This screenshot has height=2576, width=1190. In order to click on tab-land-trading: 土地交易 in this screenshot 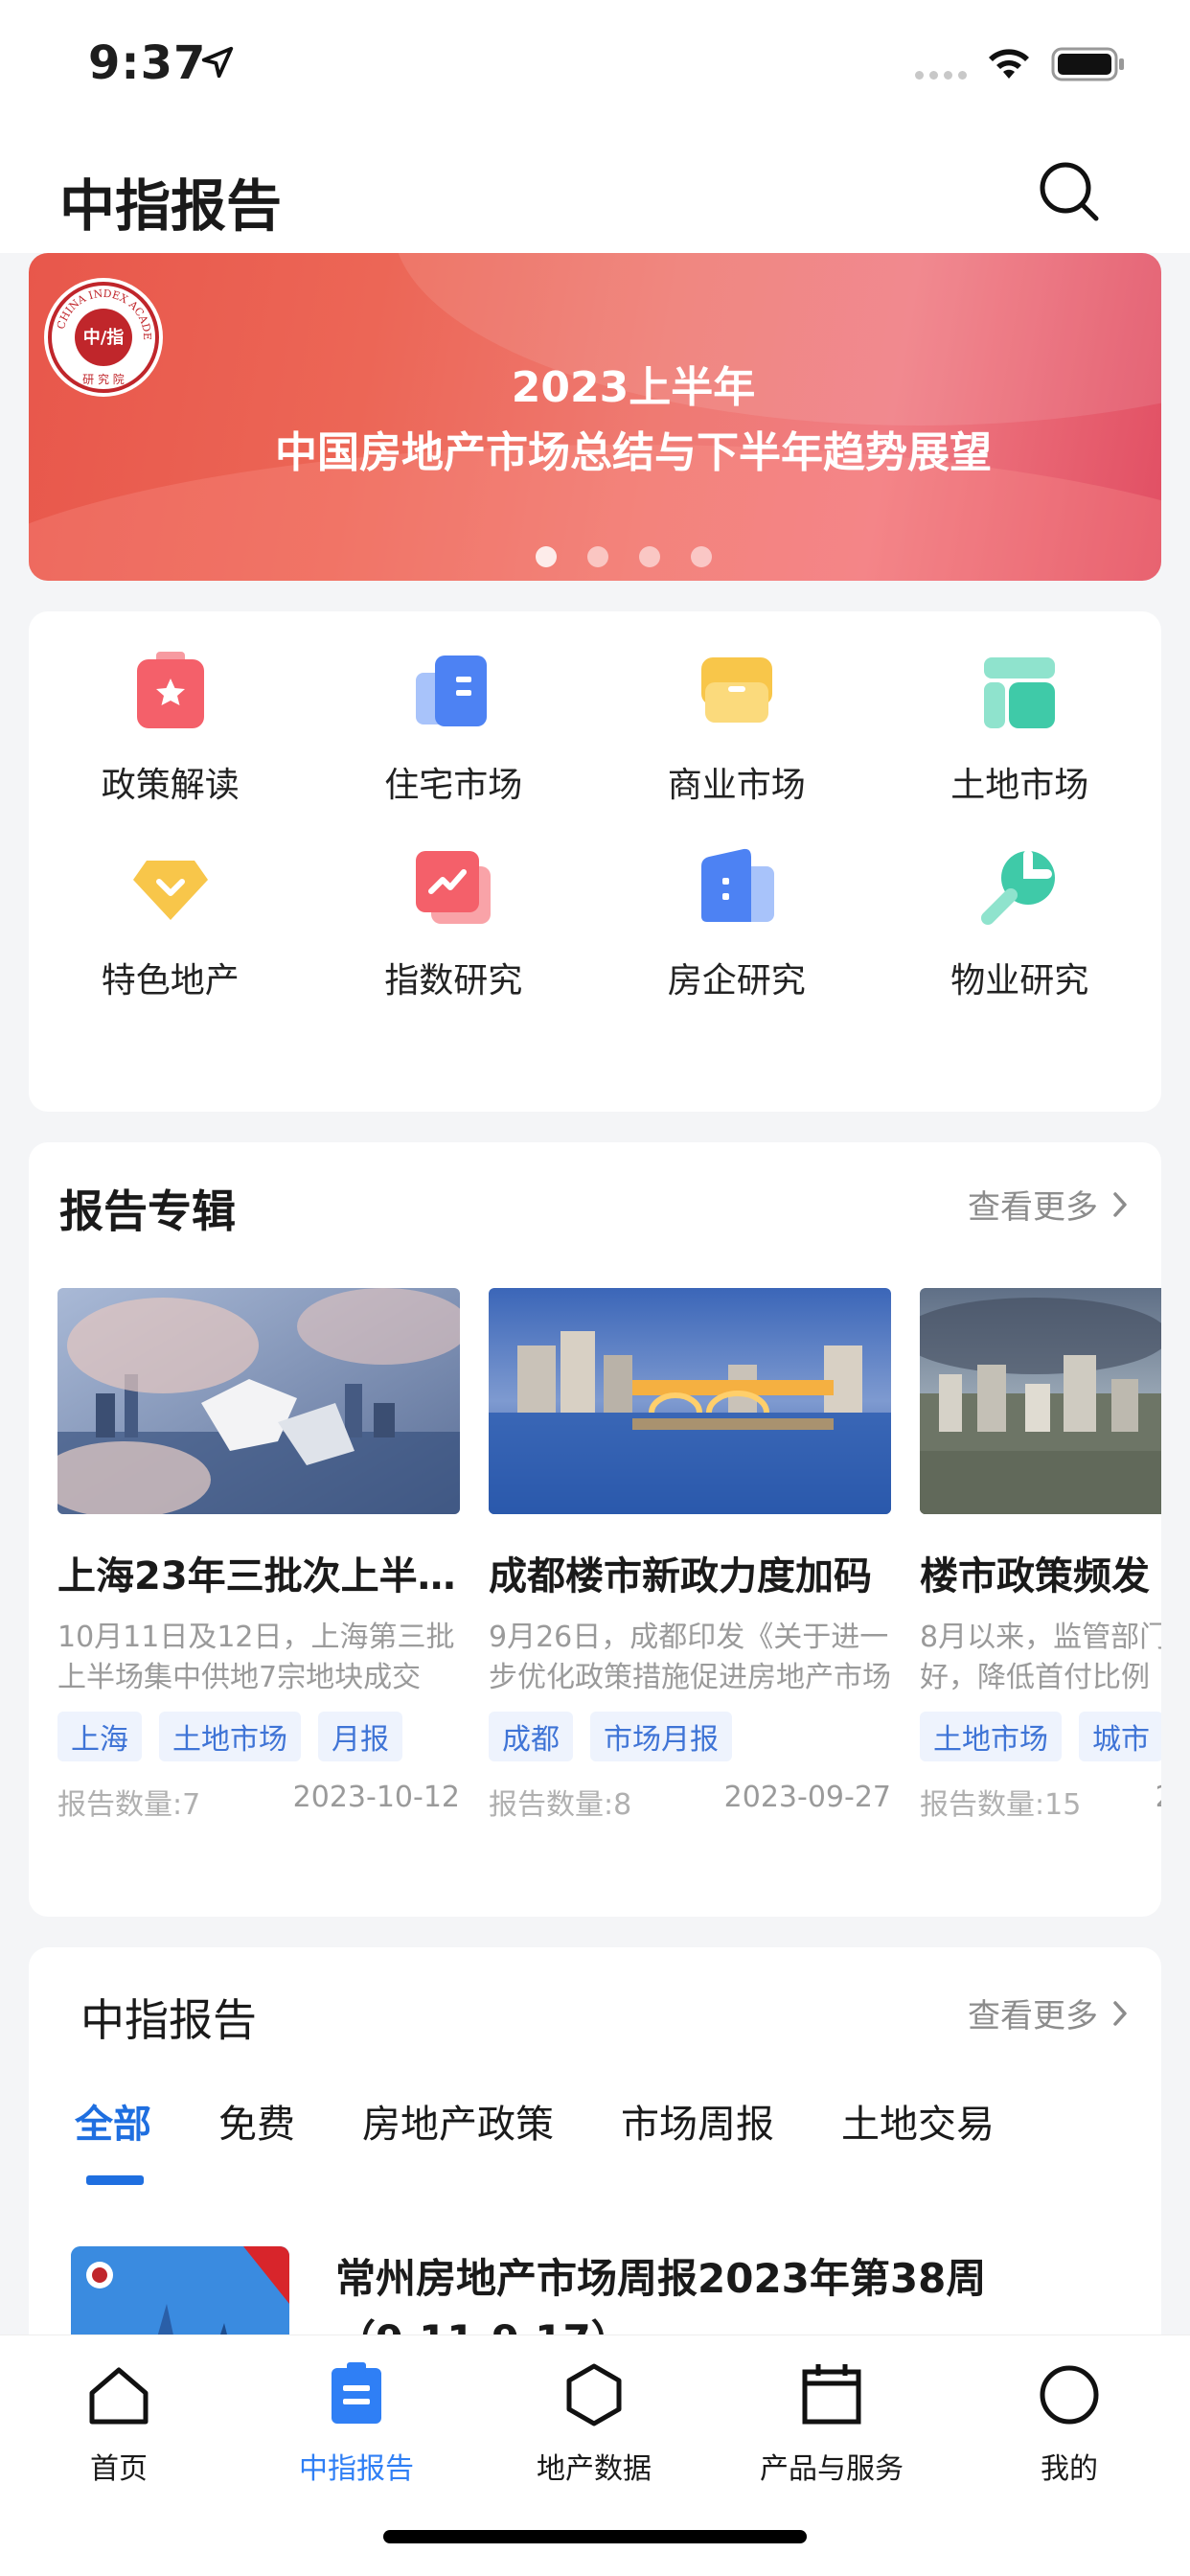, I will do `click(918, 2121)`.